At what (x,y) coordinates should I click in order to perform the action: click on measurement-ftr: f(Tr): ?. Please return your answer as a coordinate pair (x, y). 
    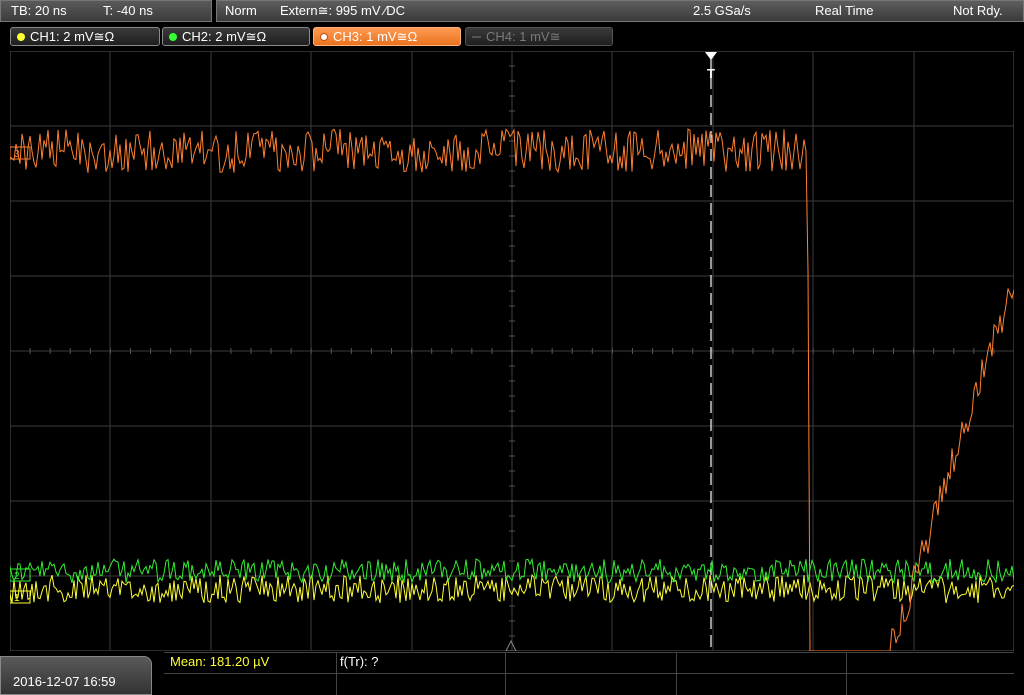
    Looking at the image, I should click on (359, 662).